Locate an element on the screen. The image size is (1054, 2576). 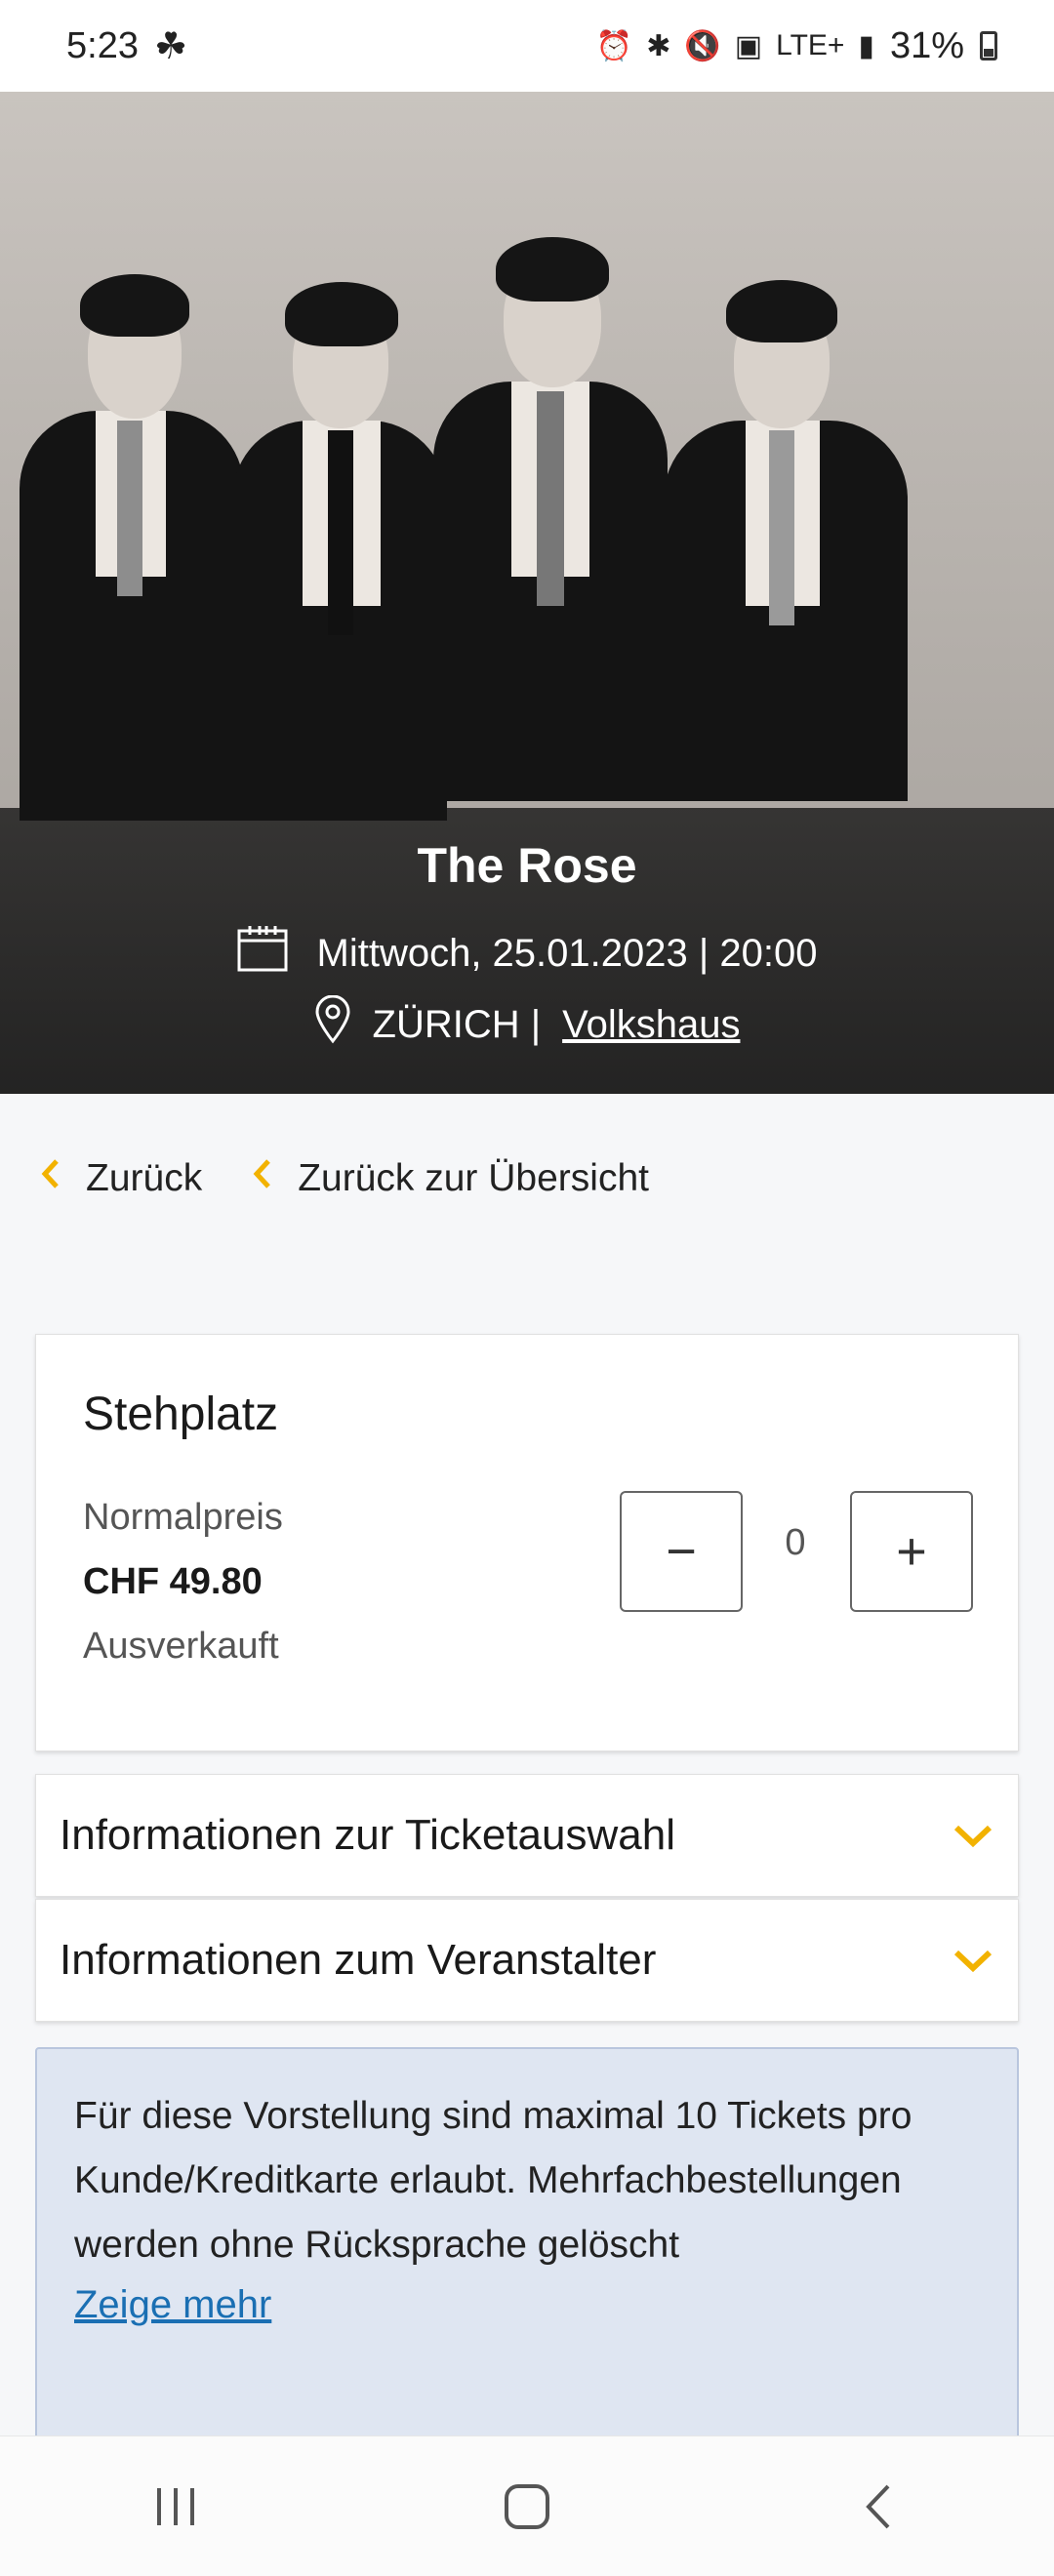
show-more-link: Zeige mehr is located at coordinates (172, 2305).